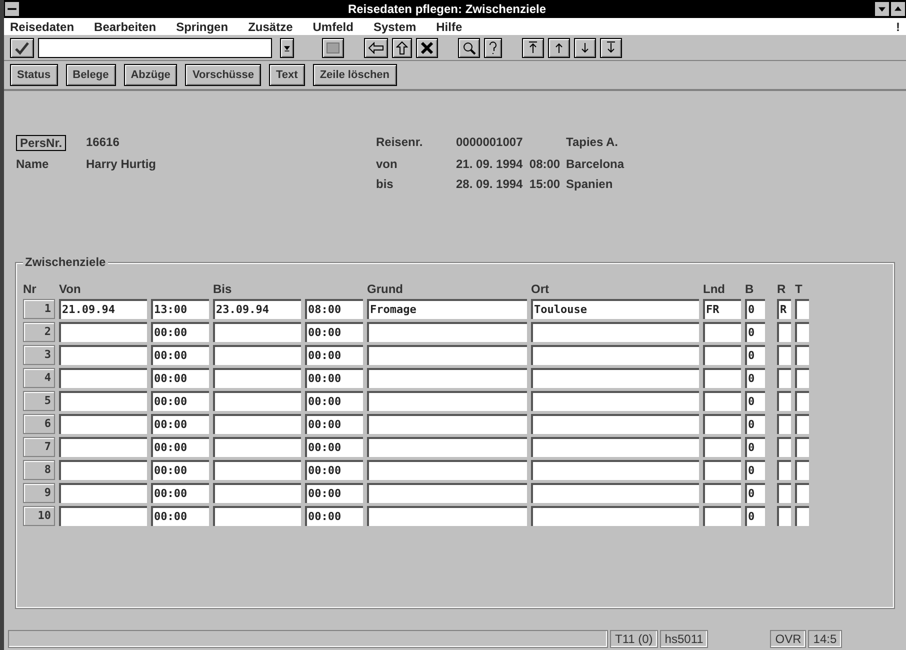  I want to click on toolbar-button: Text, so click(287, 75).